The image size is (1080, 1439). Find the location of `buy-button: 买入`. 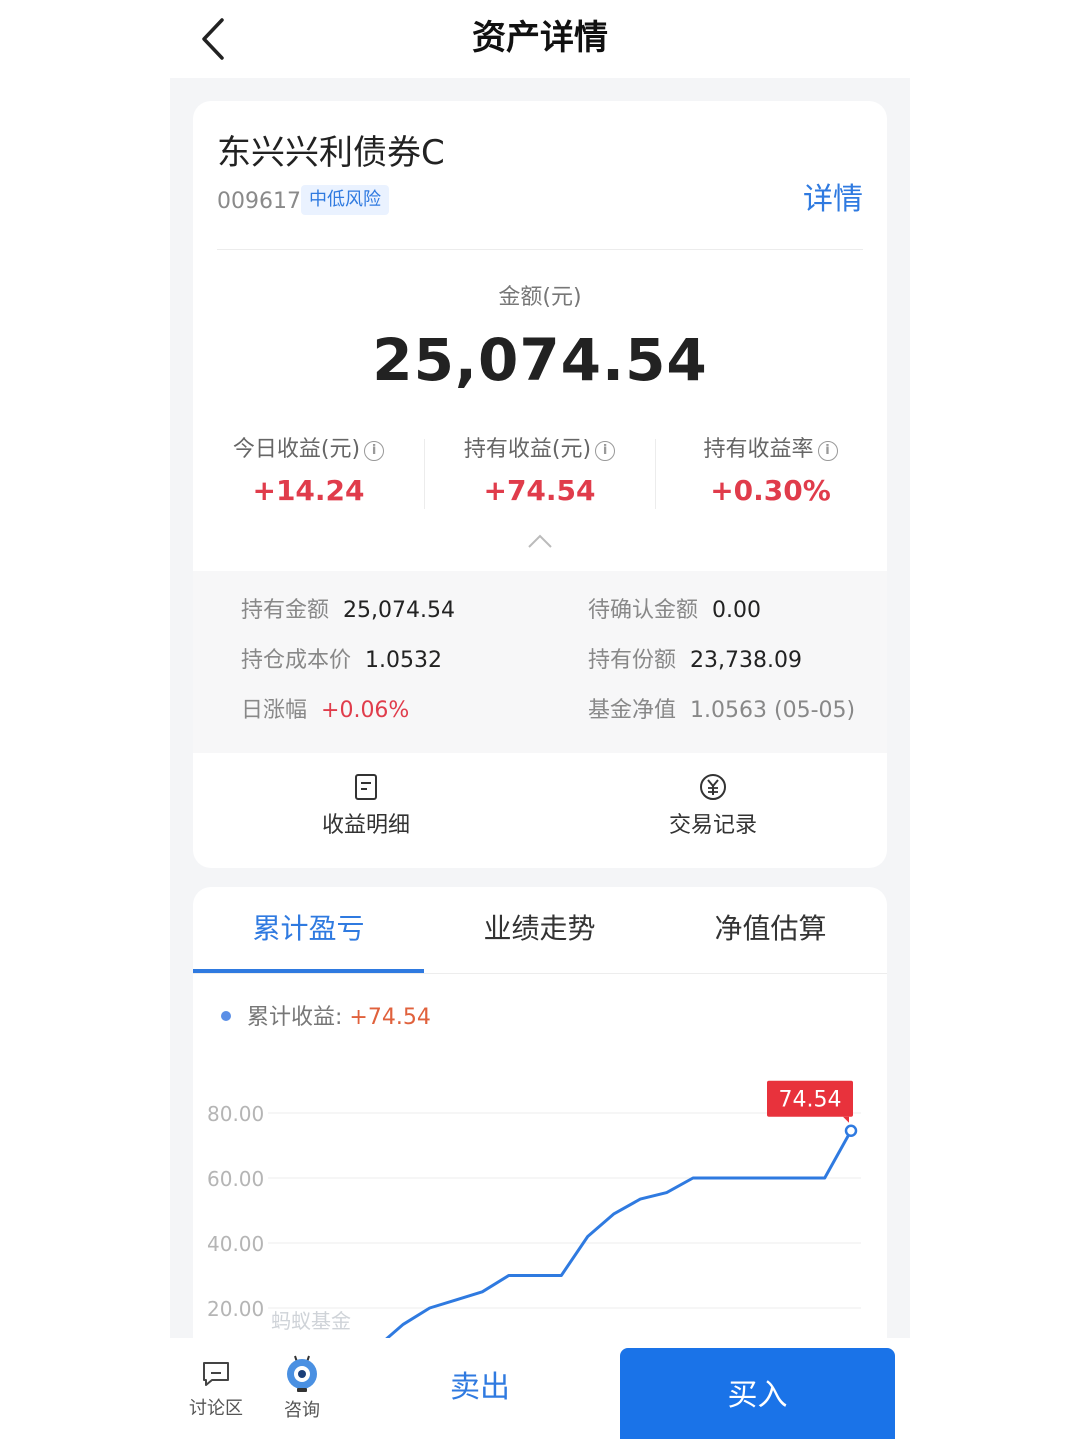

buy-button: 买入 is located at coordinates (757, 1393).